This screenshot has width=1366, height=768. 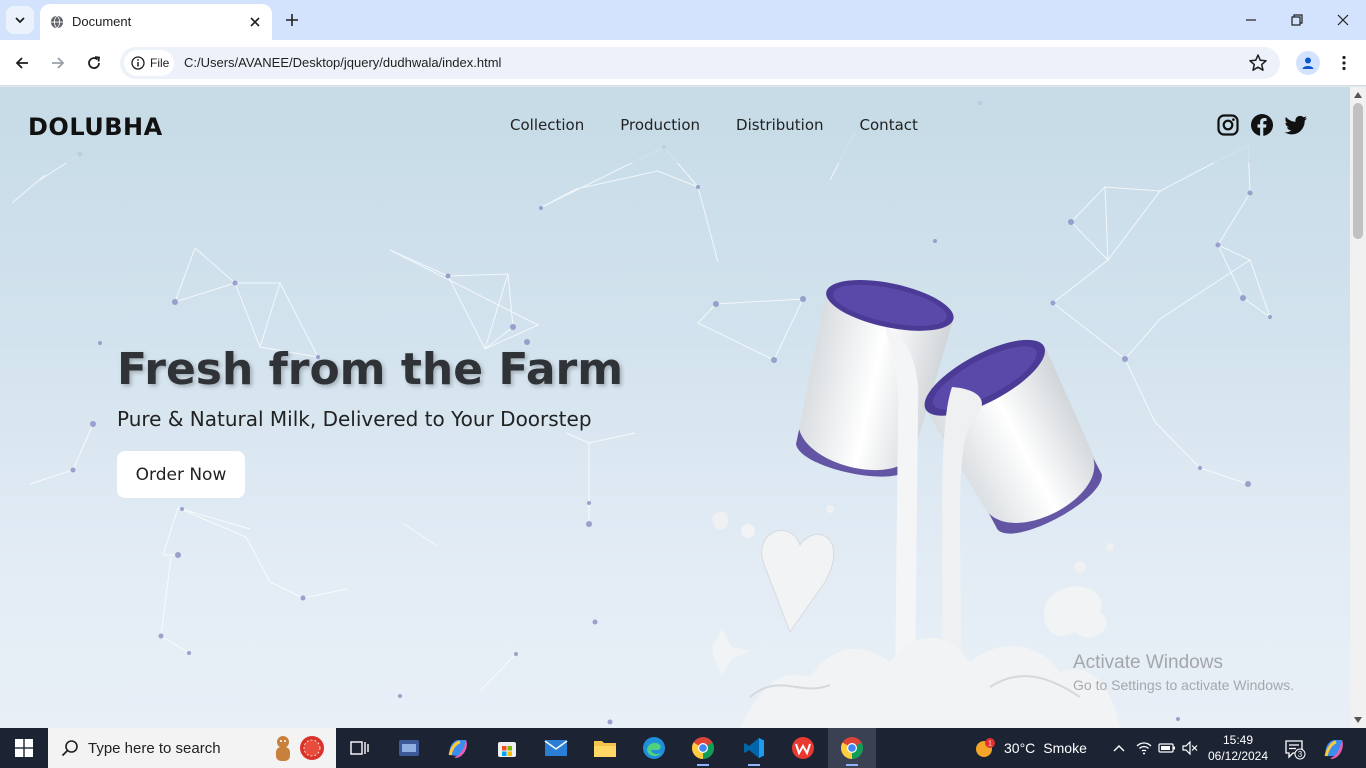 I want to click on task-view-button, so click(x=360, y=748).